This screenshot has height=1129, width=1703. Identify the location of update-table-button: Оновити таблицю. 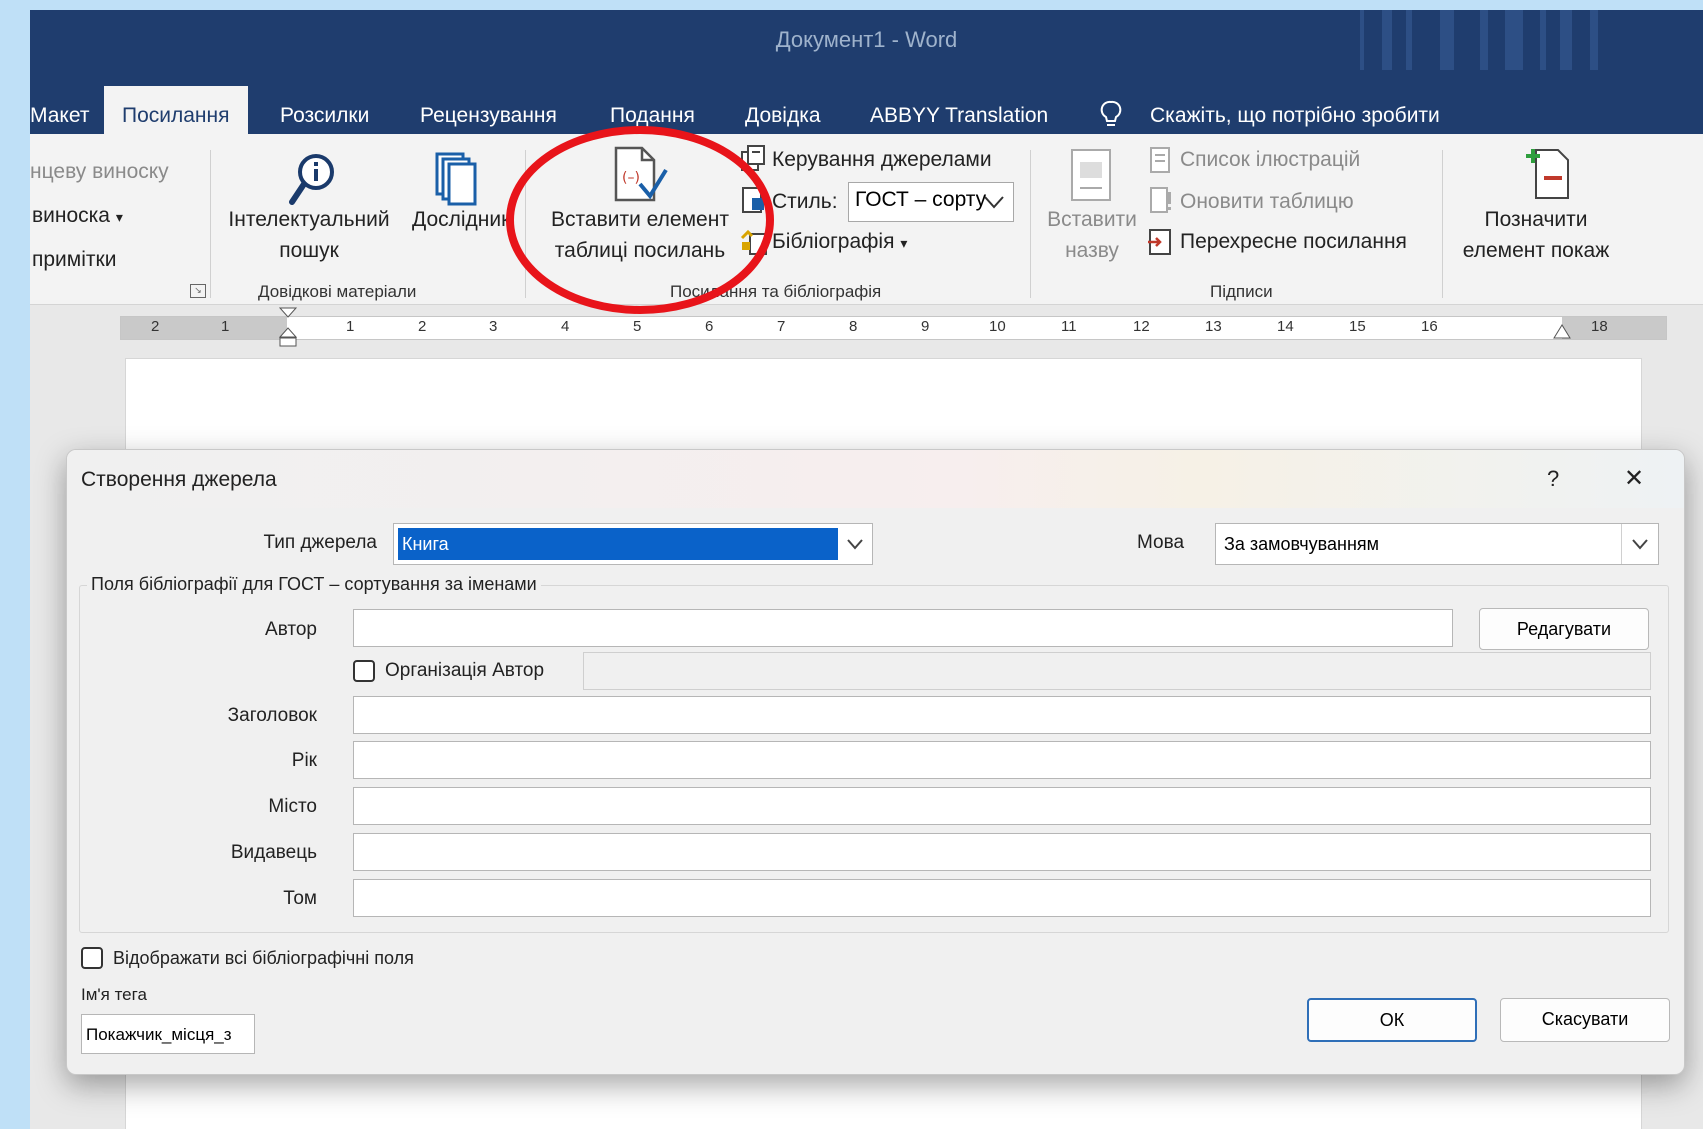
(1267, 202).